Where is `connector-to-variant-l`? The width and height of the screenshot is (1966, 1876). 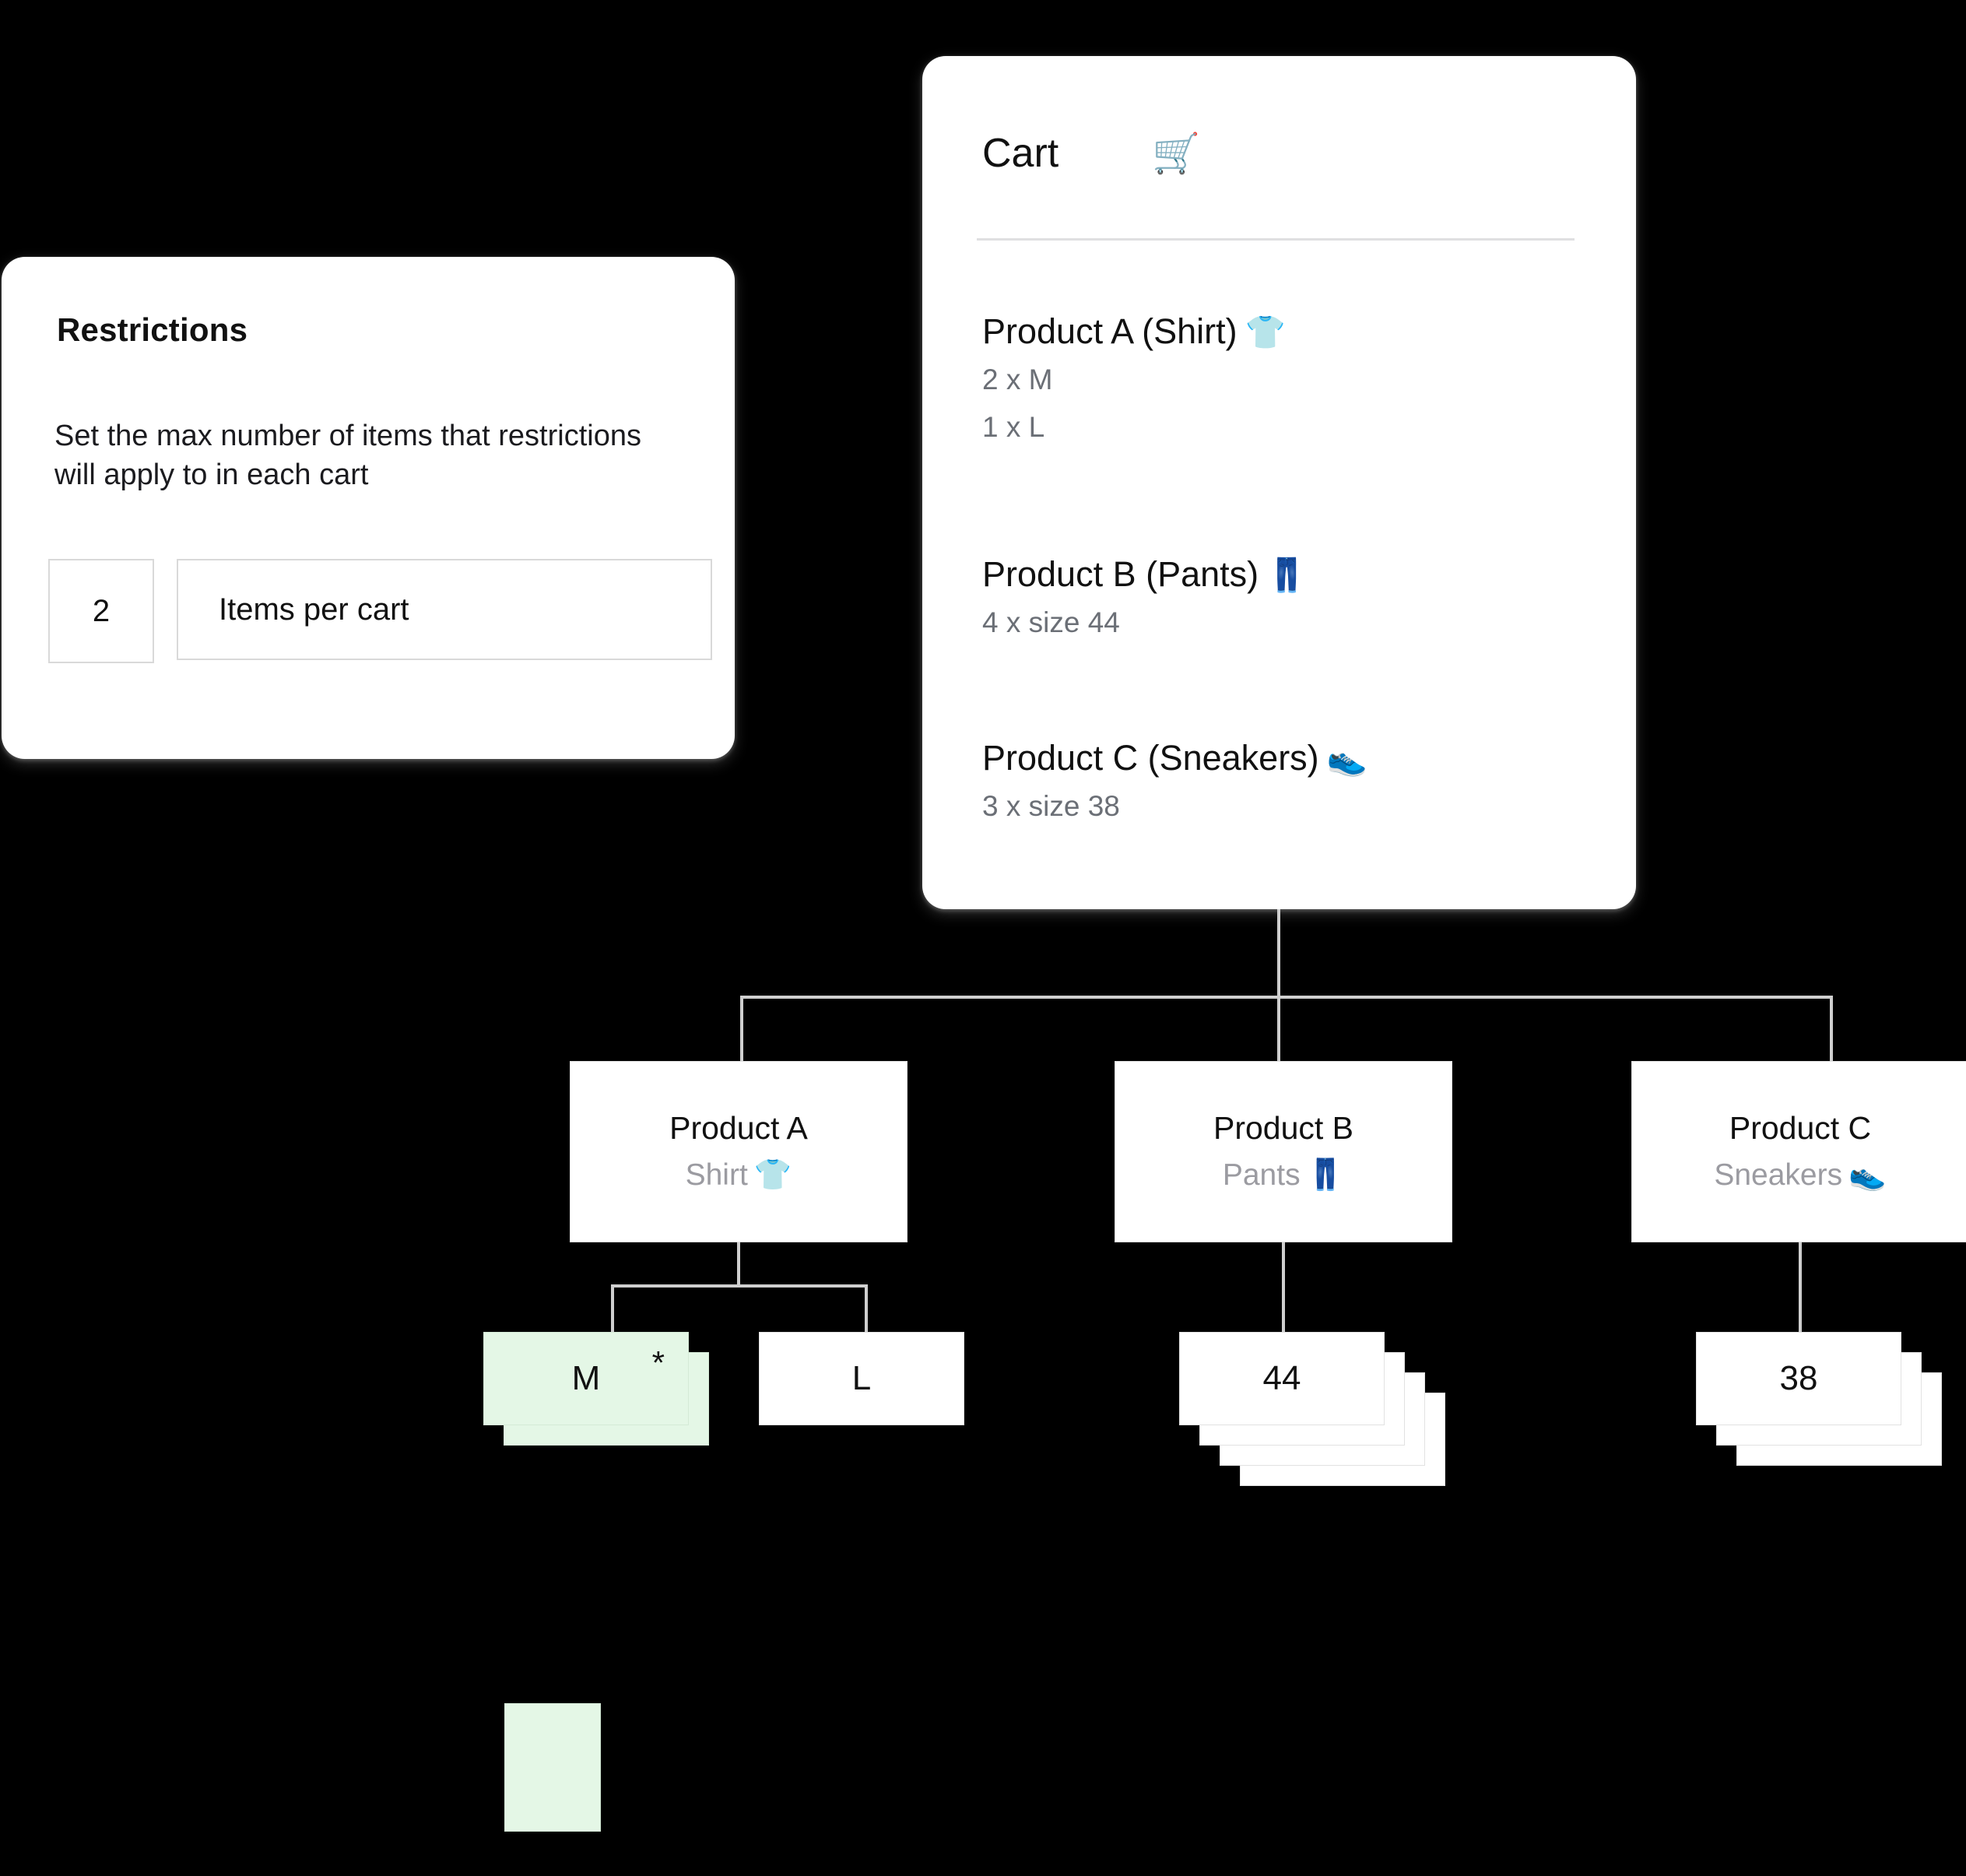 connector-to-variant-l is located at coordinates (866, 1308).